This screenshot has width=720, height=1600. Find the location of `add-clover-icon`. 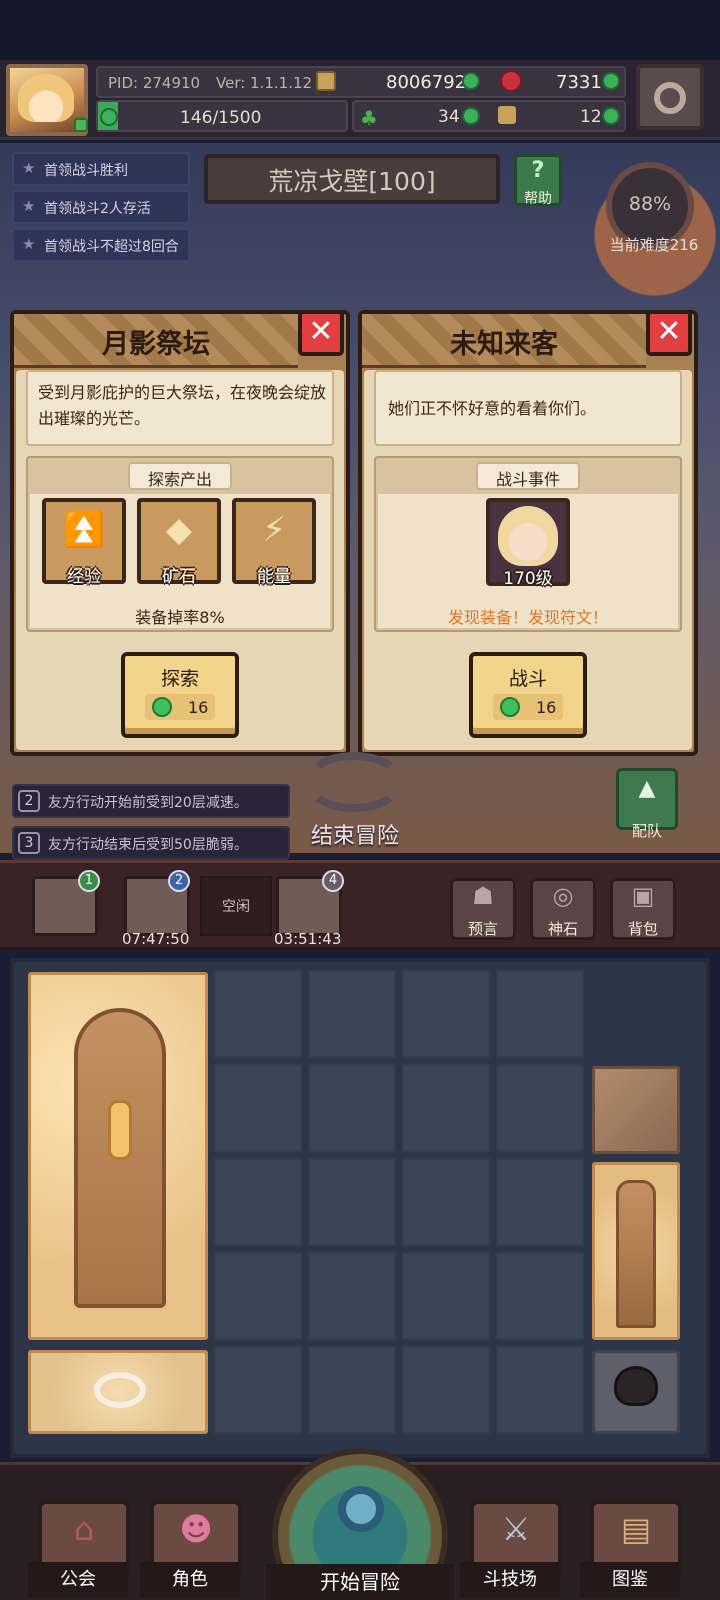

add-clover-icon is located at coordinates (471, 116).